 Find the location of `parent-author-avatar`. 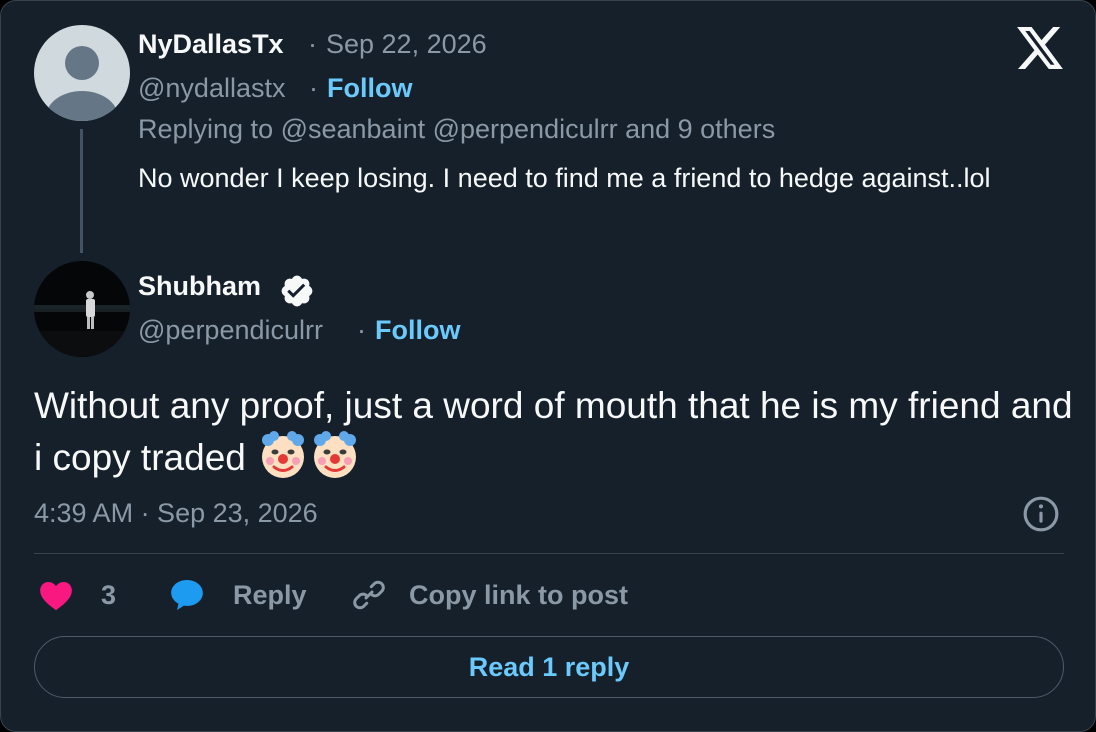

parent-author-avatar is located at coordinates (82, 73).